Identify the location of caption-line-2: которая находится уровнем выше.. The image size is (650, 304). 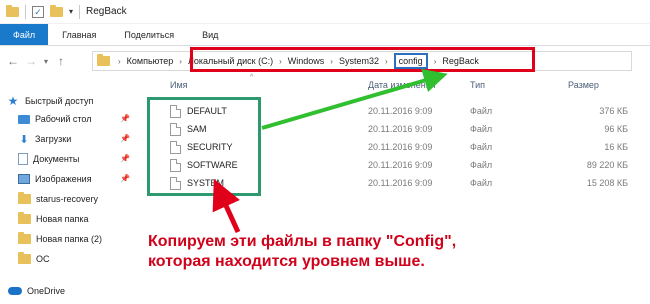
(286, 261).